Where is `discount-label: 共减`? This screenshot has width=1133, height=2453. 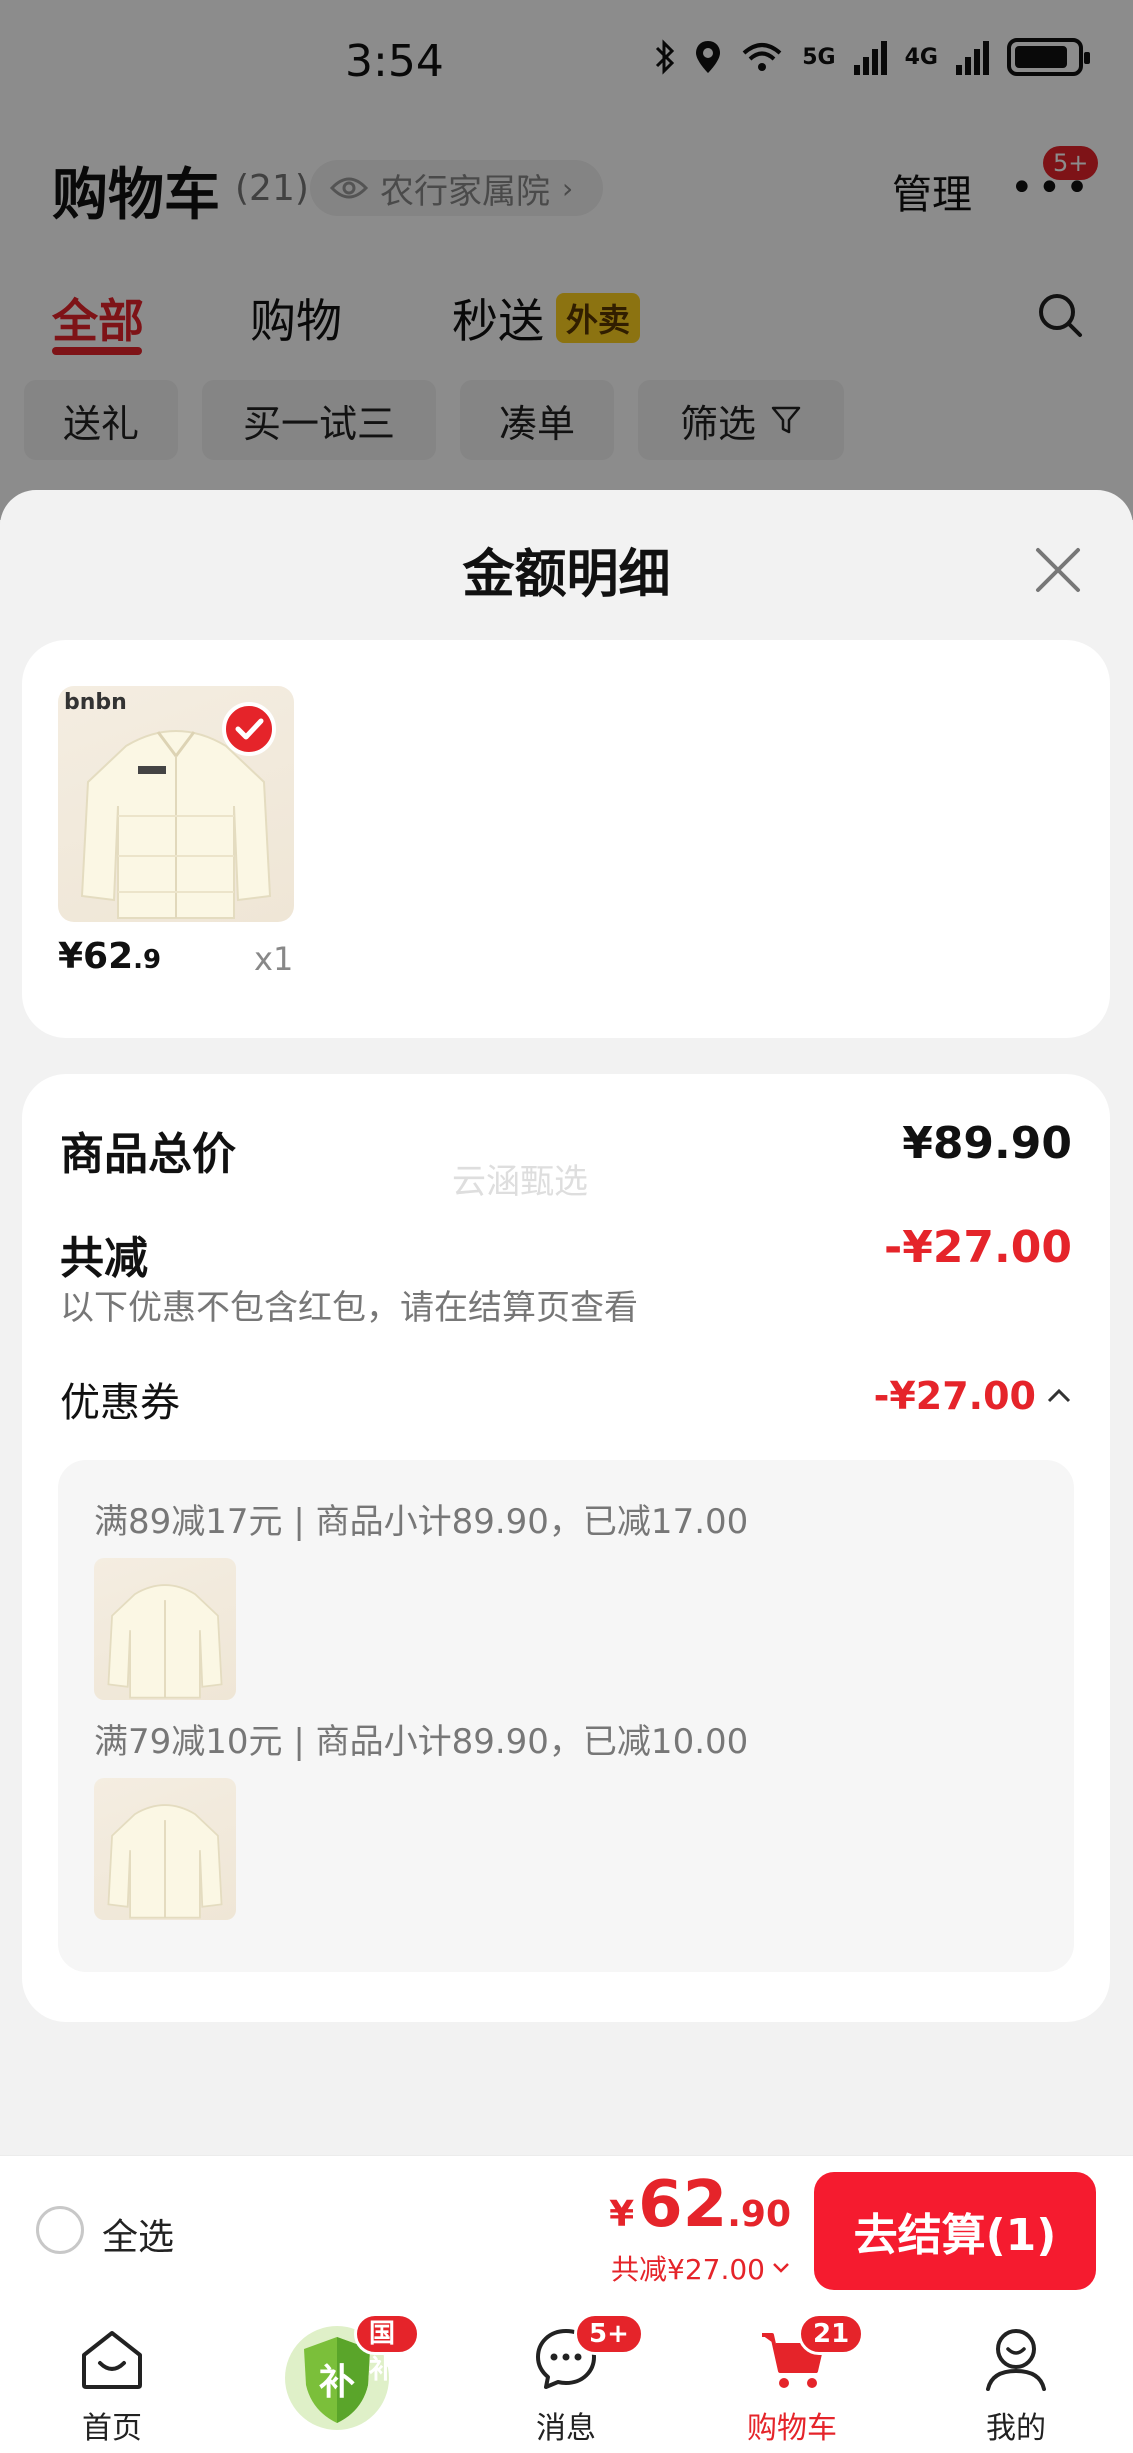 discount-label: 共减 is located at coordinates (104, 1258).